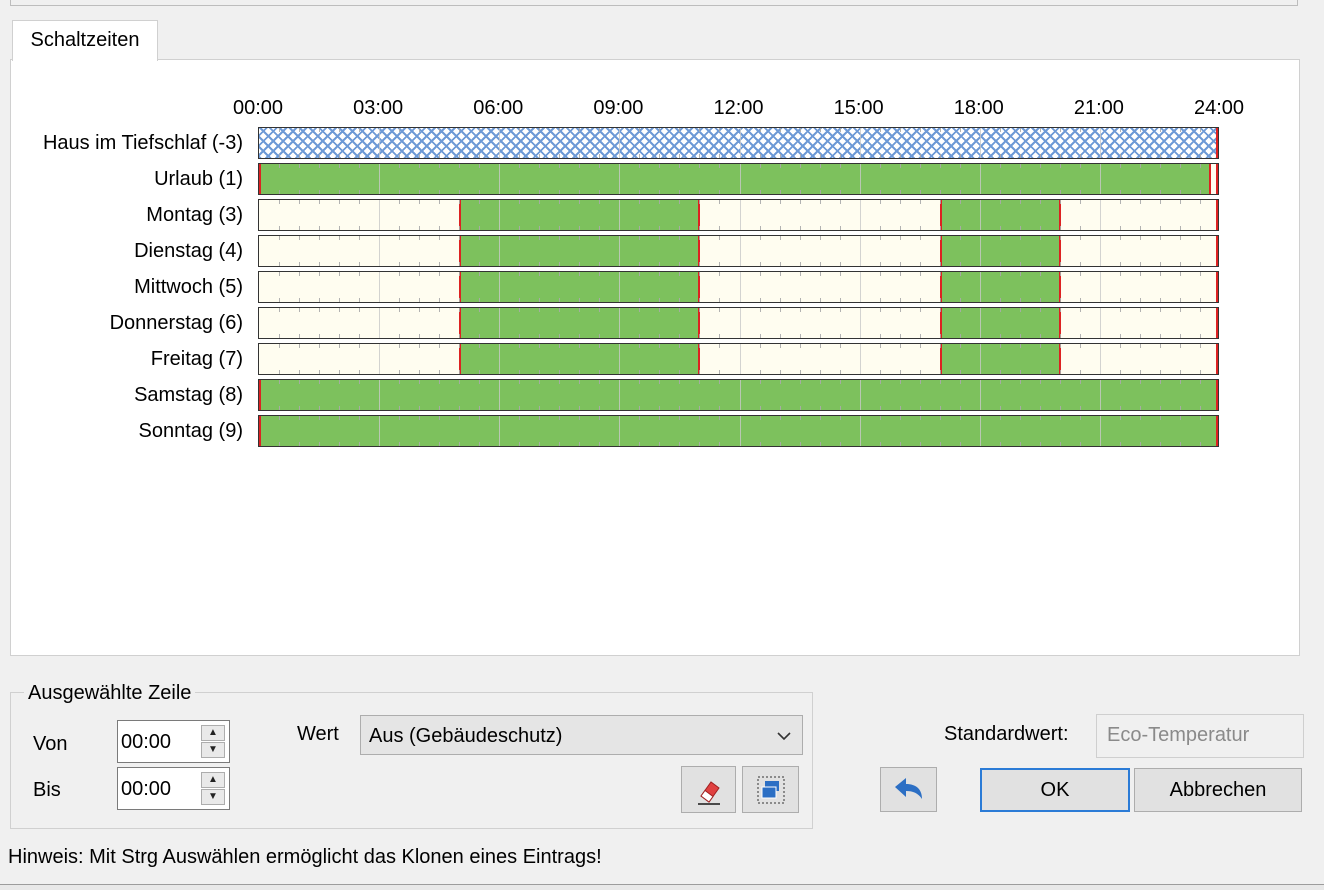 The height and width of the screenshot is (890, 1324). I want to click on undo-button, so click(908, 789).